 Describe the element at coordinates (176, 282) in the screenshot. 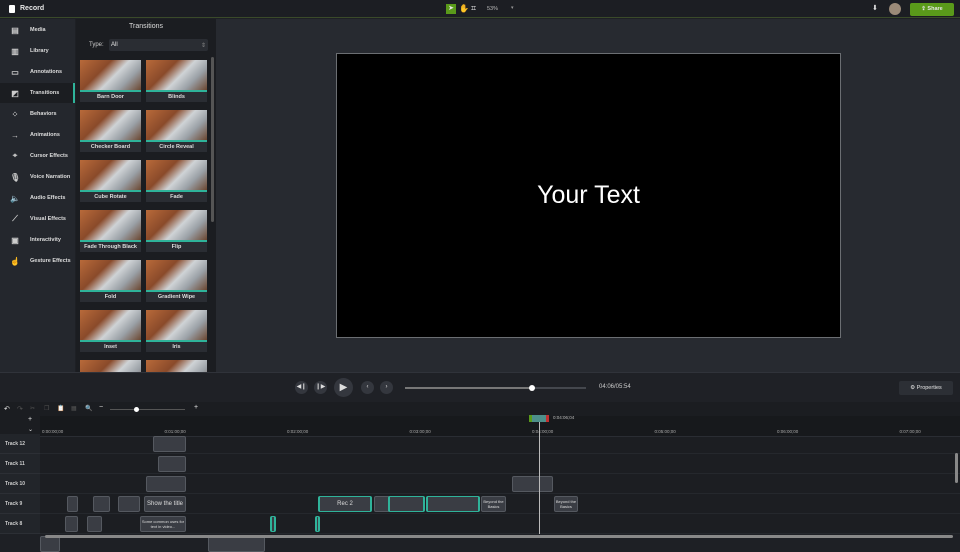

I see `transition-gradient-wipe: Gradient Wipe` at that location.